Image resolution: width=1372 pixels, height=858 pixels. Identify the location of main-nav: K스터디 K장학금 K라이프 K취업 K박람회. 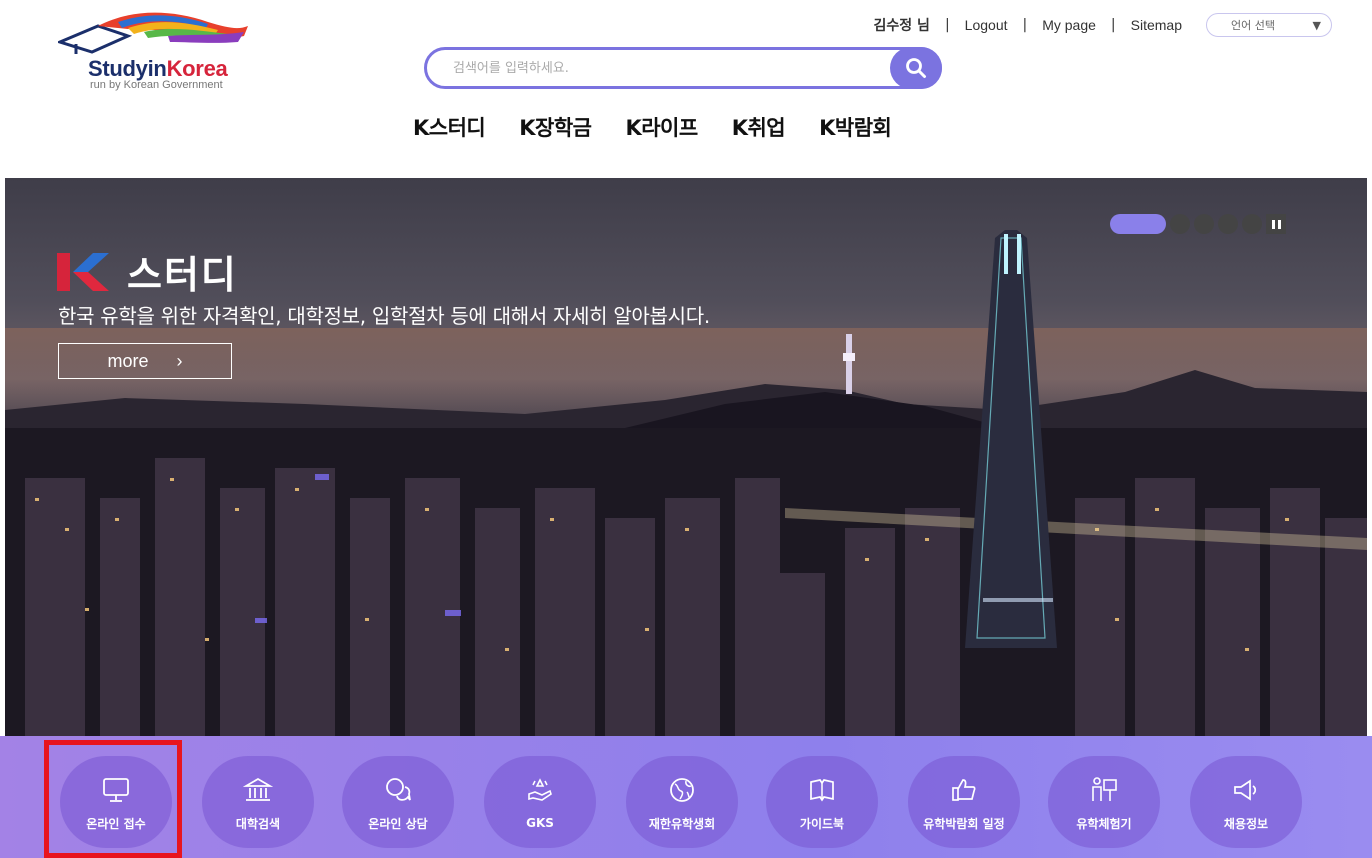
(652, 127).